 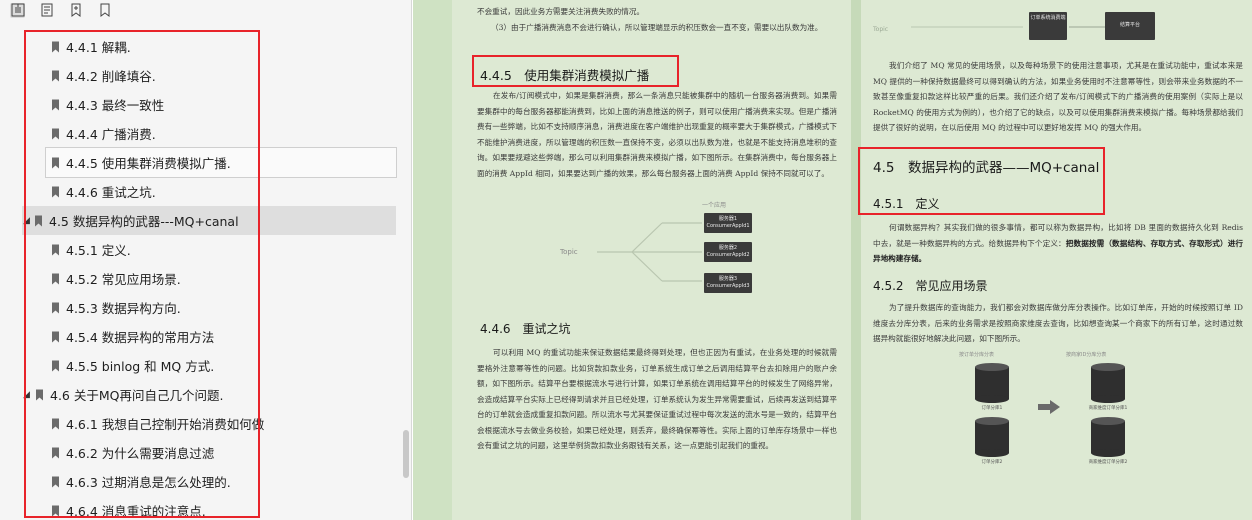 What do you see at coordinates (199, 46) in the screenshot?
I see `outline-item-4-4-1: 4.4.1 解耦.` at bounding box center [199, 46].